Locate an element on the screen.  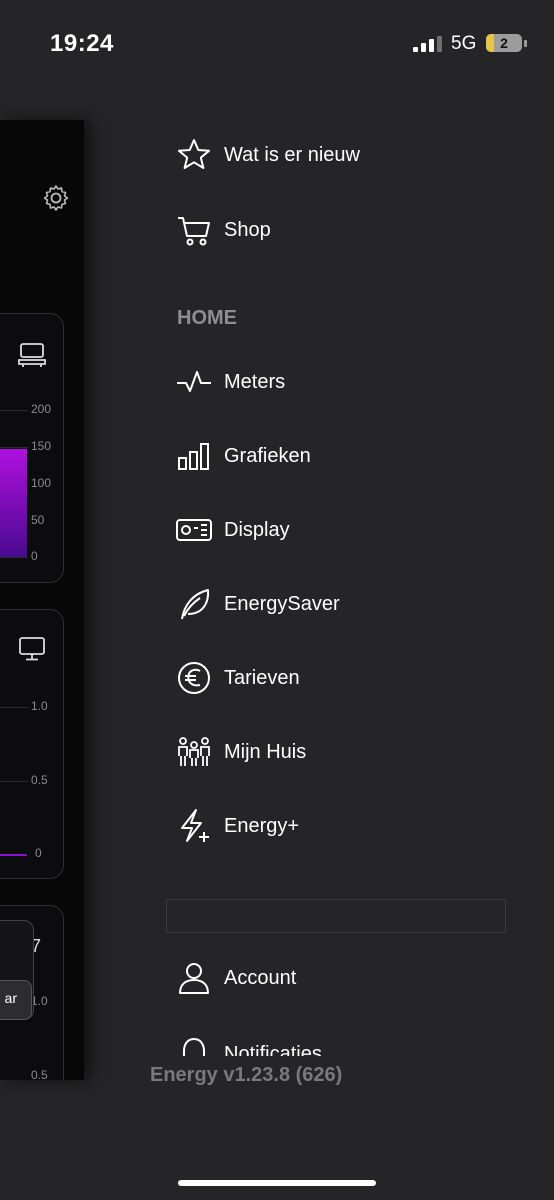
network-label: 5G is located at coordinates (464, 43).